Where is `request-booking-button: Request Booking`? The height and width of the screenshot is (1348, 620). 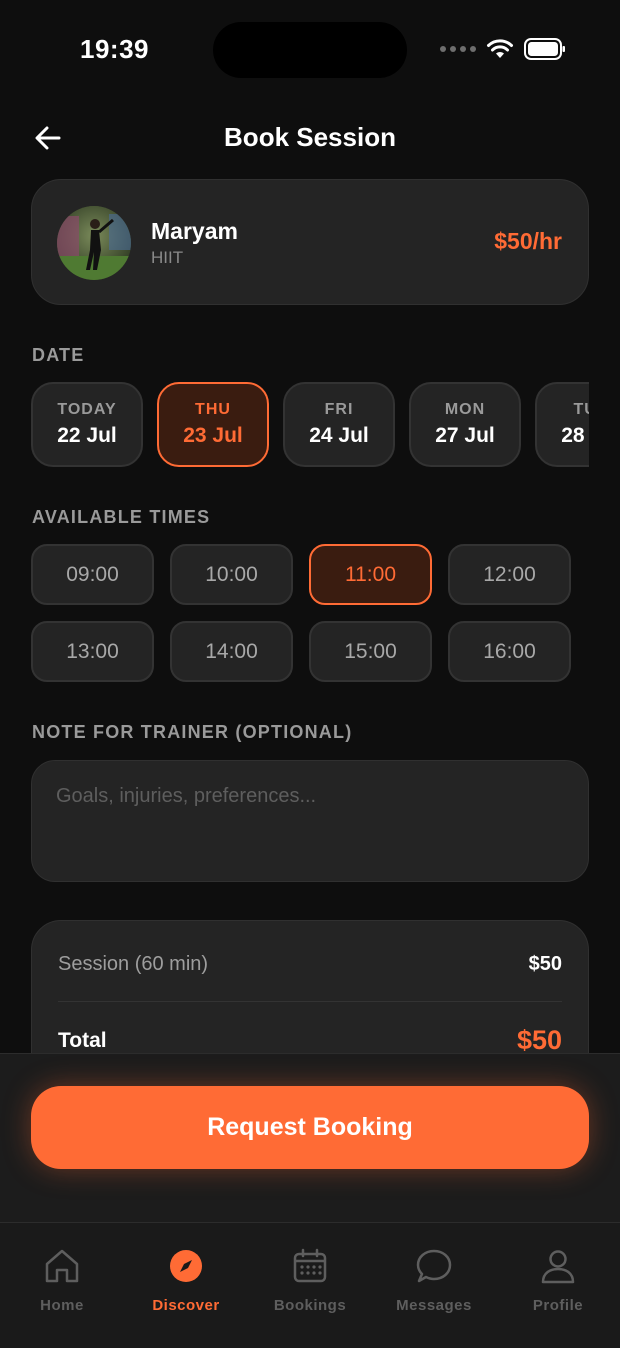
request-booking-button: Request Booking is located at coordinates (310, 1127).